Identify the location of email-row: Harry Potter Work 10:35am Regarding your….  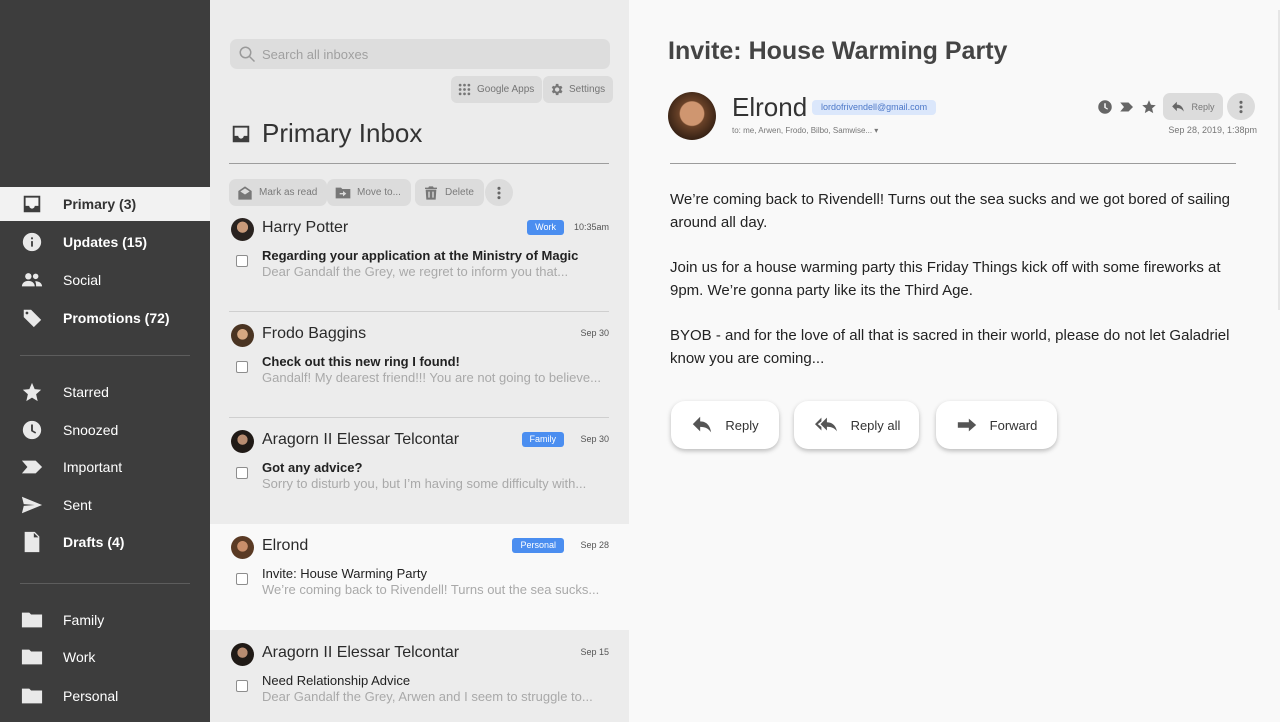
(419, 259).